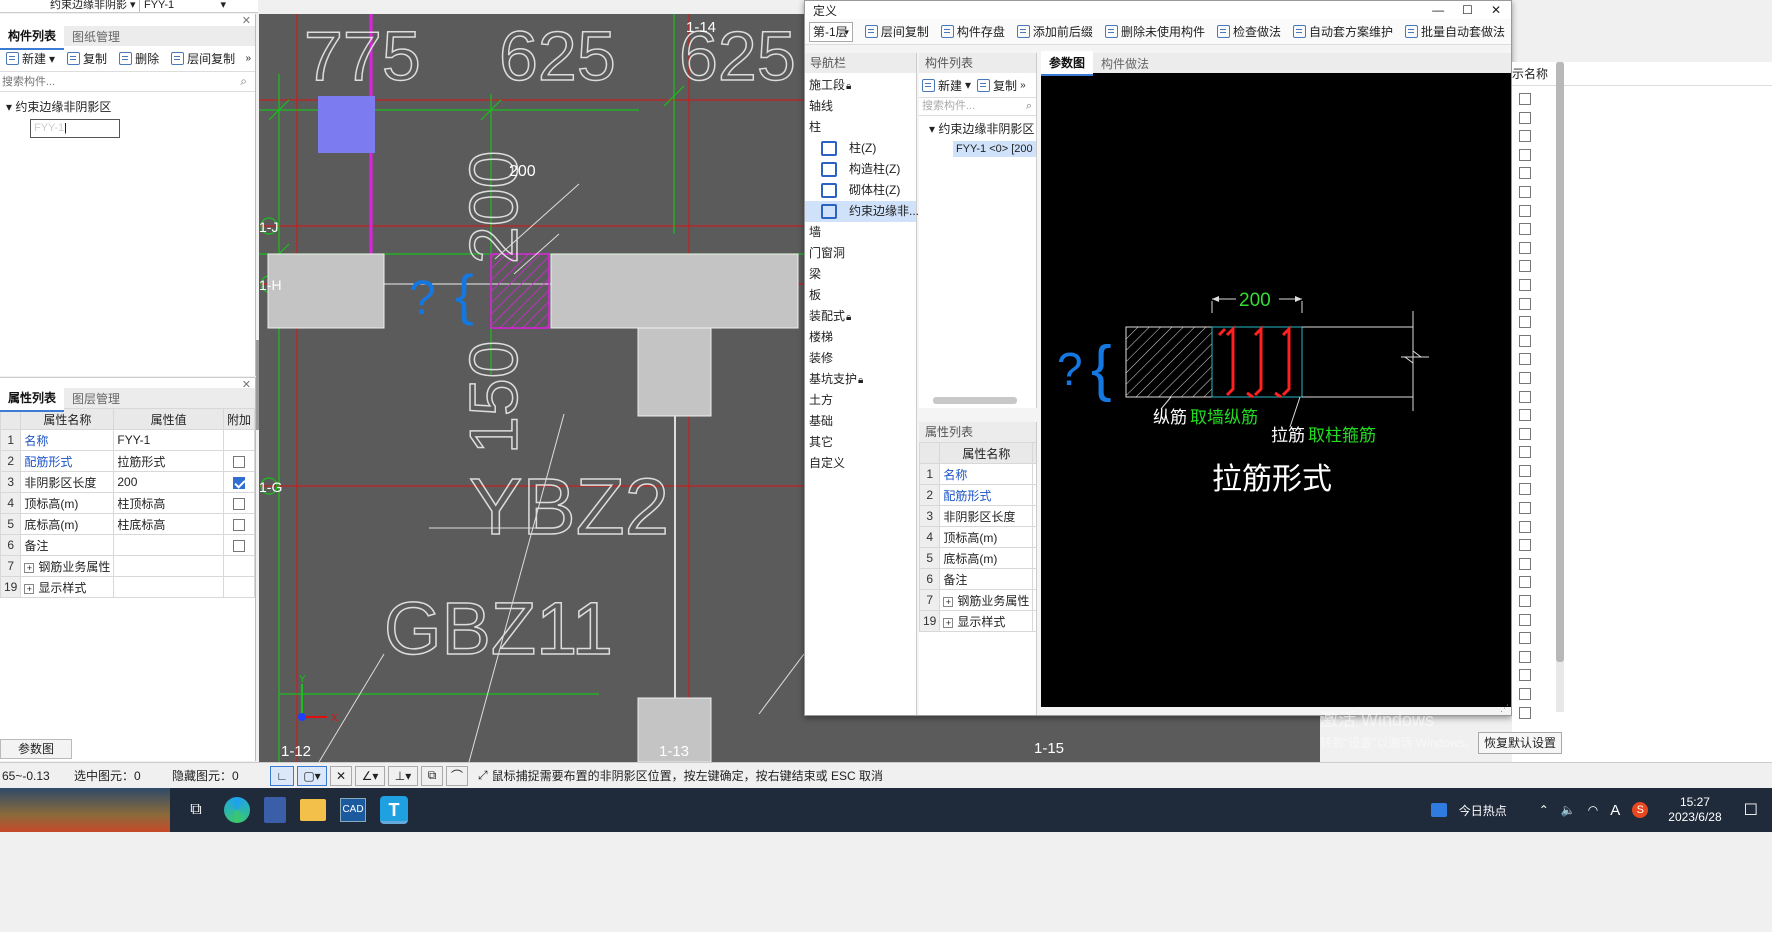 The width and height of the screenshot is (1772, 932). I want to click on nav-item: 其它, so click(860, 442).